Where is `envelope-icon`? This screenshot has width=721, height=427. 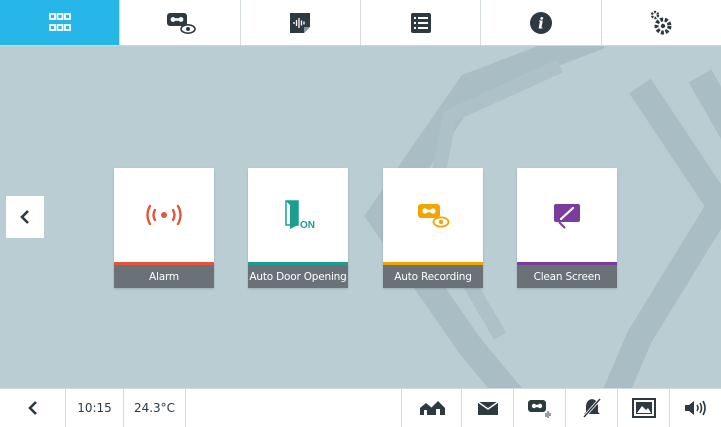
envelope-icon is located at coordinates (487, 408).